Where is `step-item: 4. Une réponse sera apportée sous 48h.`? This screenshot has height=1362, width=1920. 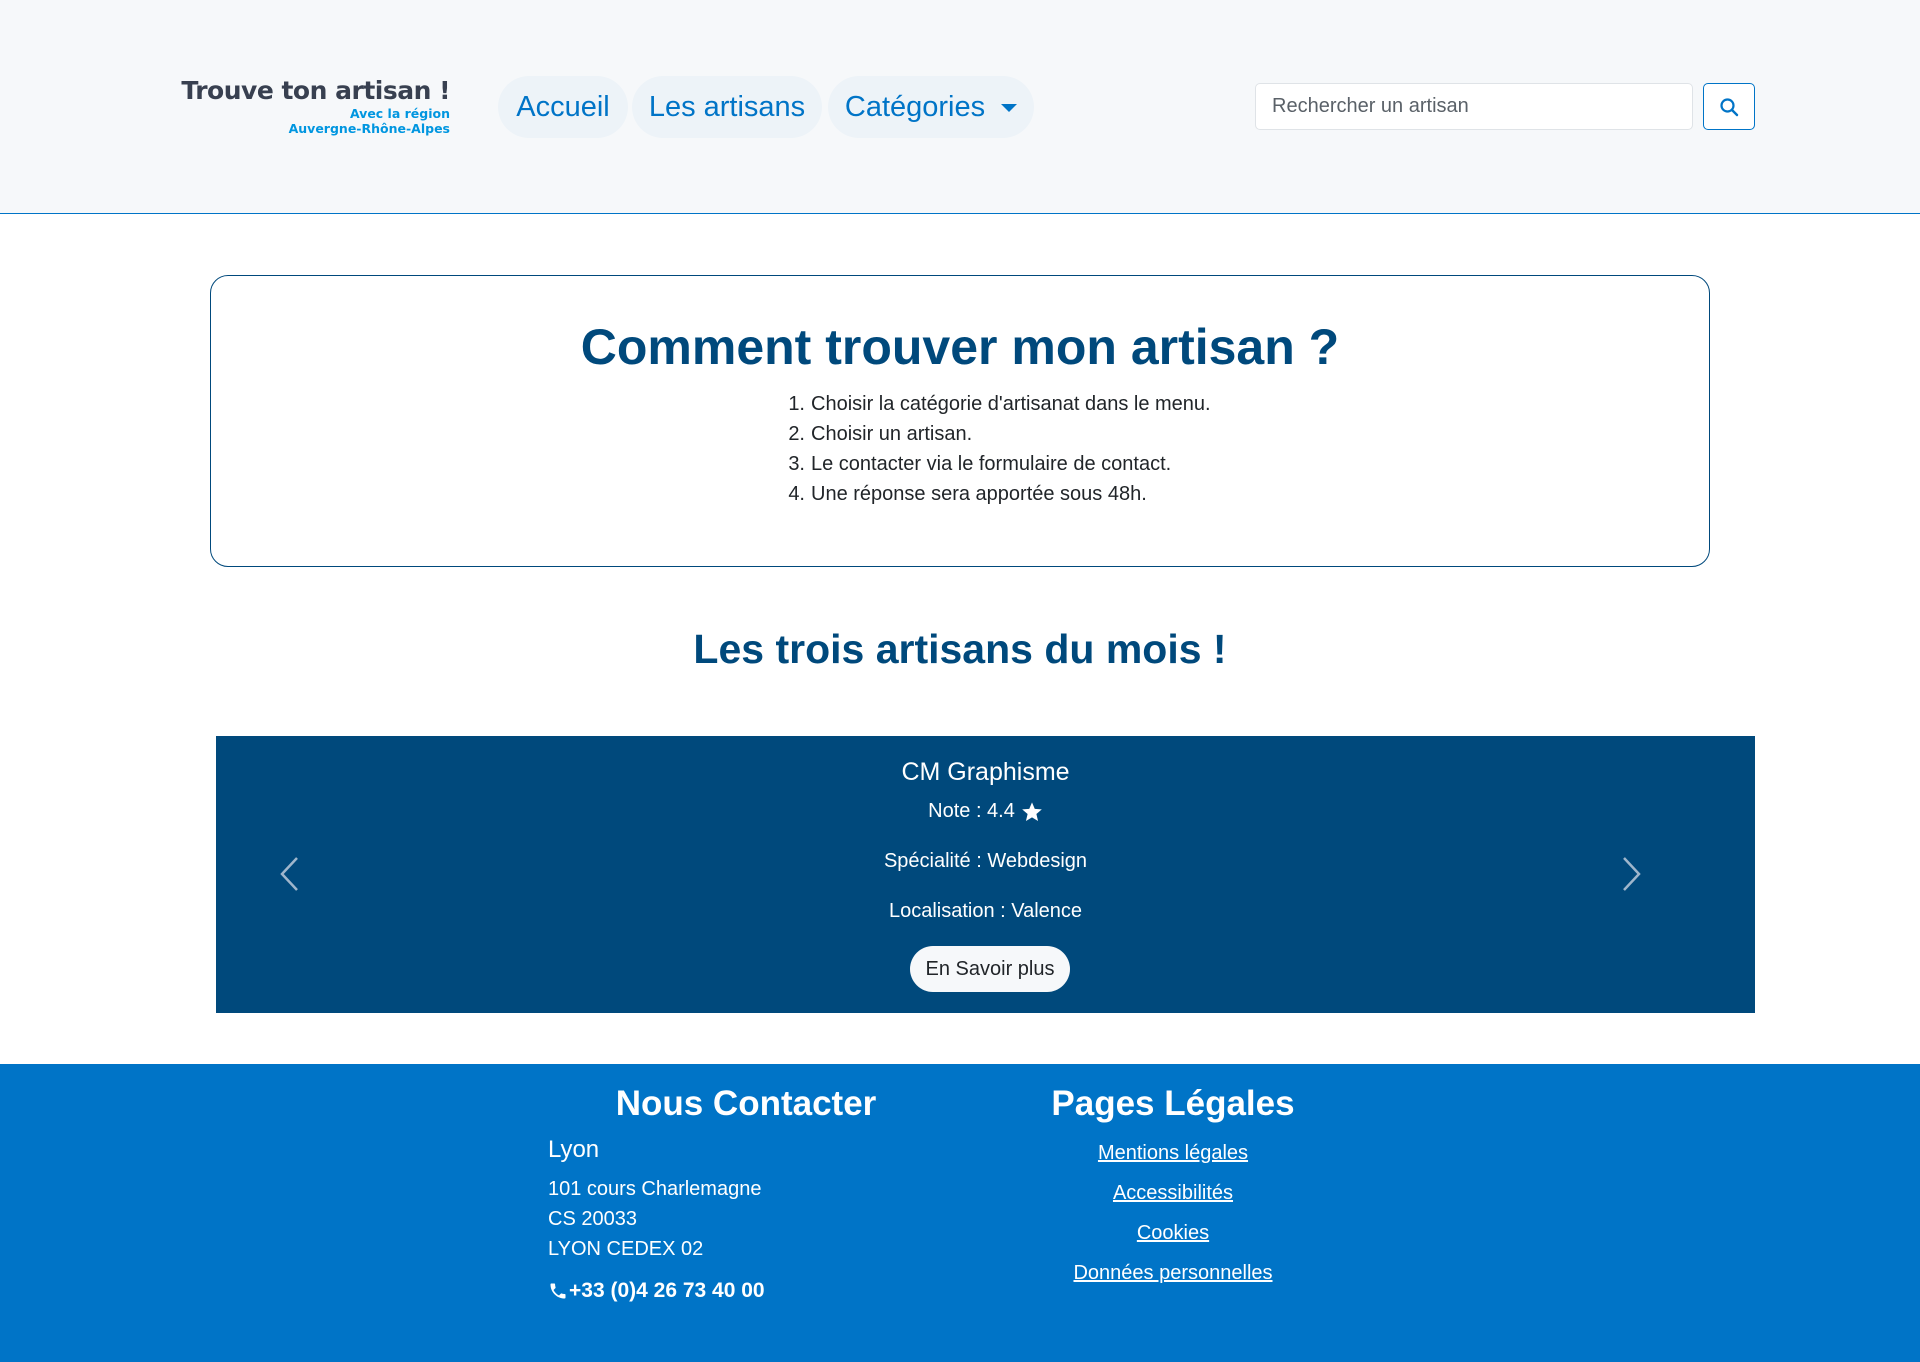
step-item: 4. Une réponse sera apportée sous 48h. is located at coordinates (996, 494).